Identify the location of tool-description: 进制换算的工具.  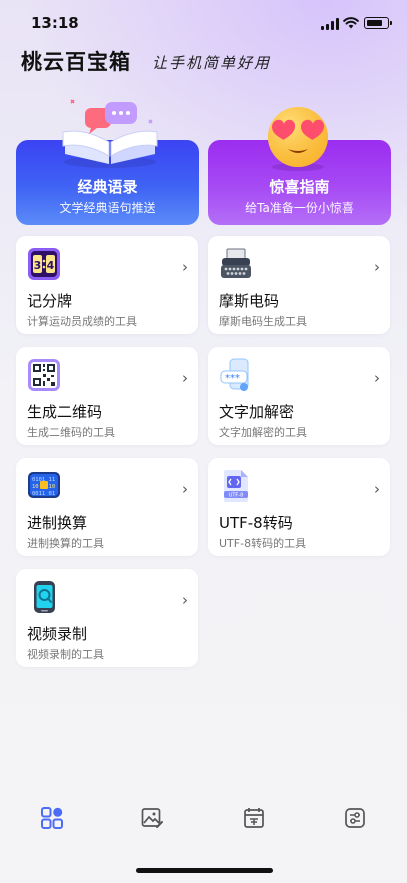
(65, 543).